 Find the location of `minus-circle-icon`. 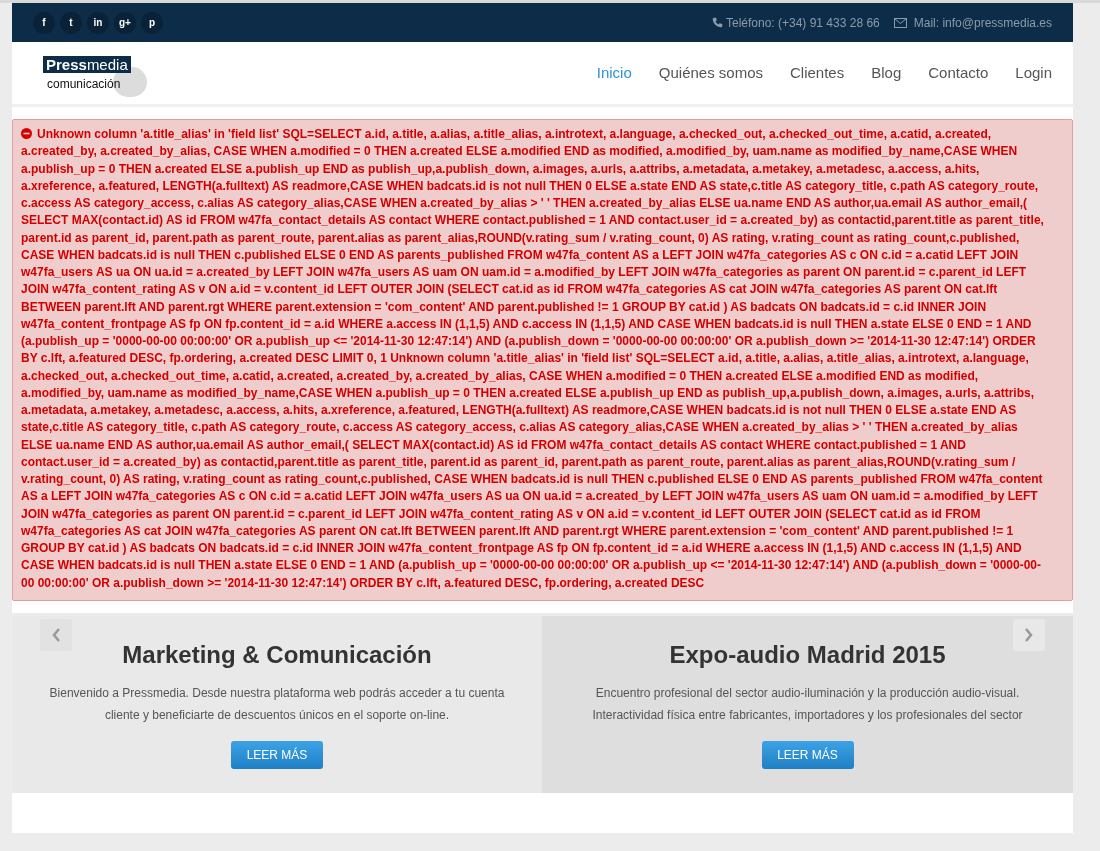

minus-circle-icon is located at coordinates (26, 133).